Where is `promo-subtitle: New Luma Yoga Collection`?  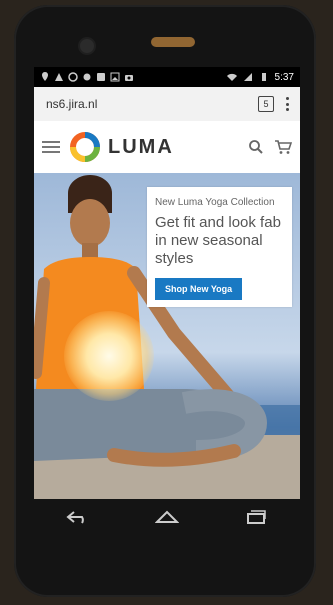
promo-subtitle: New Luma Yoga Collection is located at coordinates (215, 202).